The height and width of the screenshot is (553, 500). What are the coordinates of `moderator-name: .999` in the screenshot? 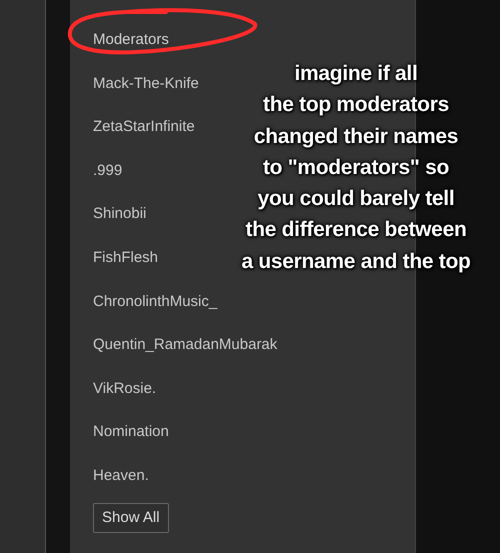 It's located at (107, 171).